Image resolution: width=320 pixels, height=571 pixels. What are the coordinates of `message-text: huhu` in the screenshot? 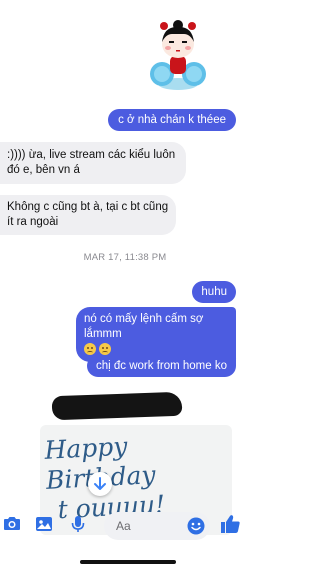 It's located at (214, 292).